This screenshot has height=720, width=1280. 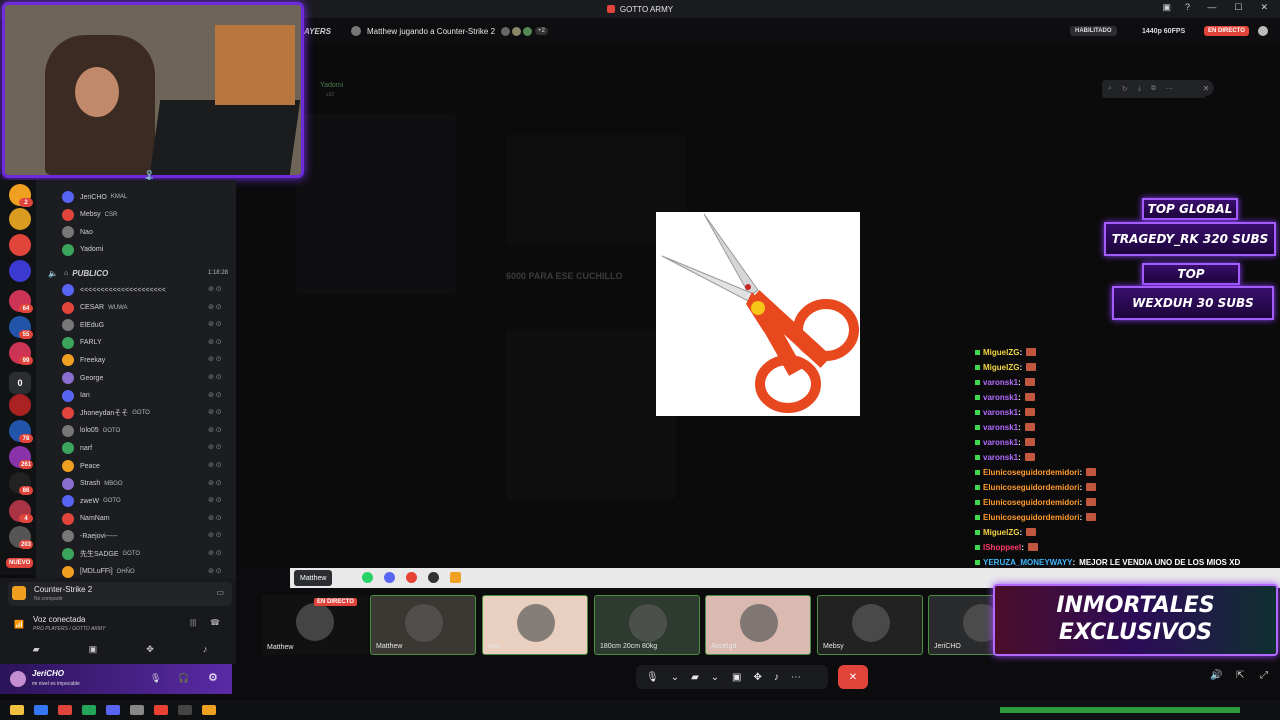 I want to click on leave-call-button: ✕, so click(x=853, y=677).